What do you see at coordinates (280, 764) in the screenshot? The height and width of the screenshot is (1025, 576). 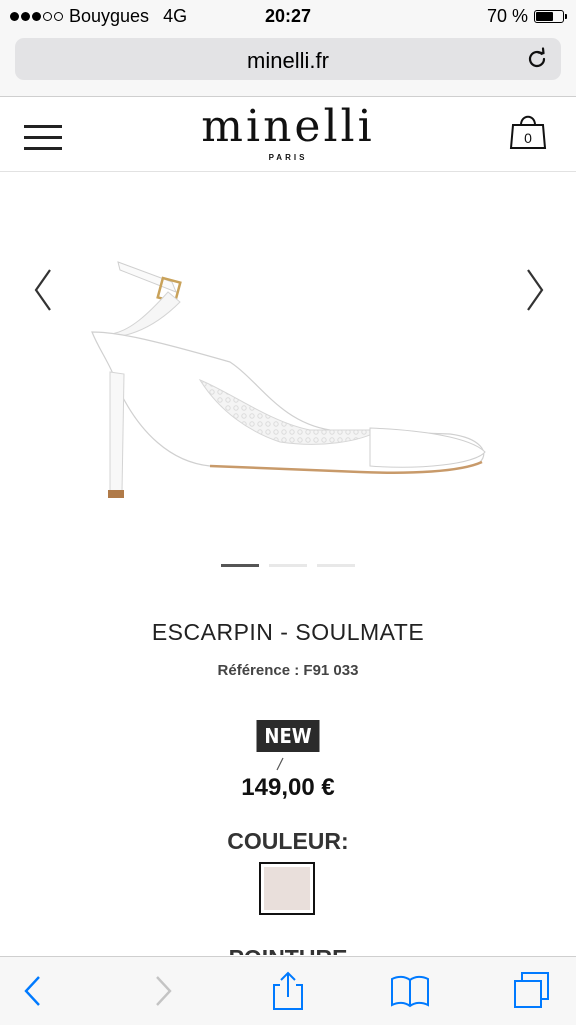 I see `slash-divider` at bounding box center [280, 764].